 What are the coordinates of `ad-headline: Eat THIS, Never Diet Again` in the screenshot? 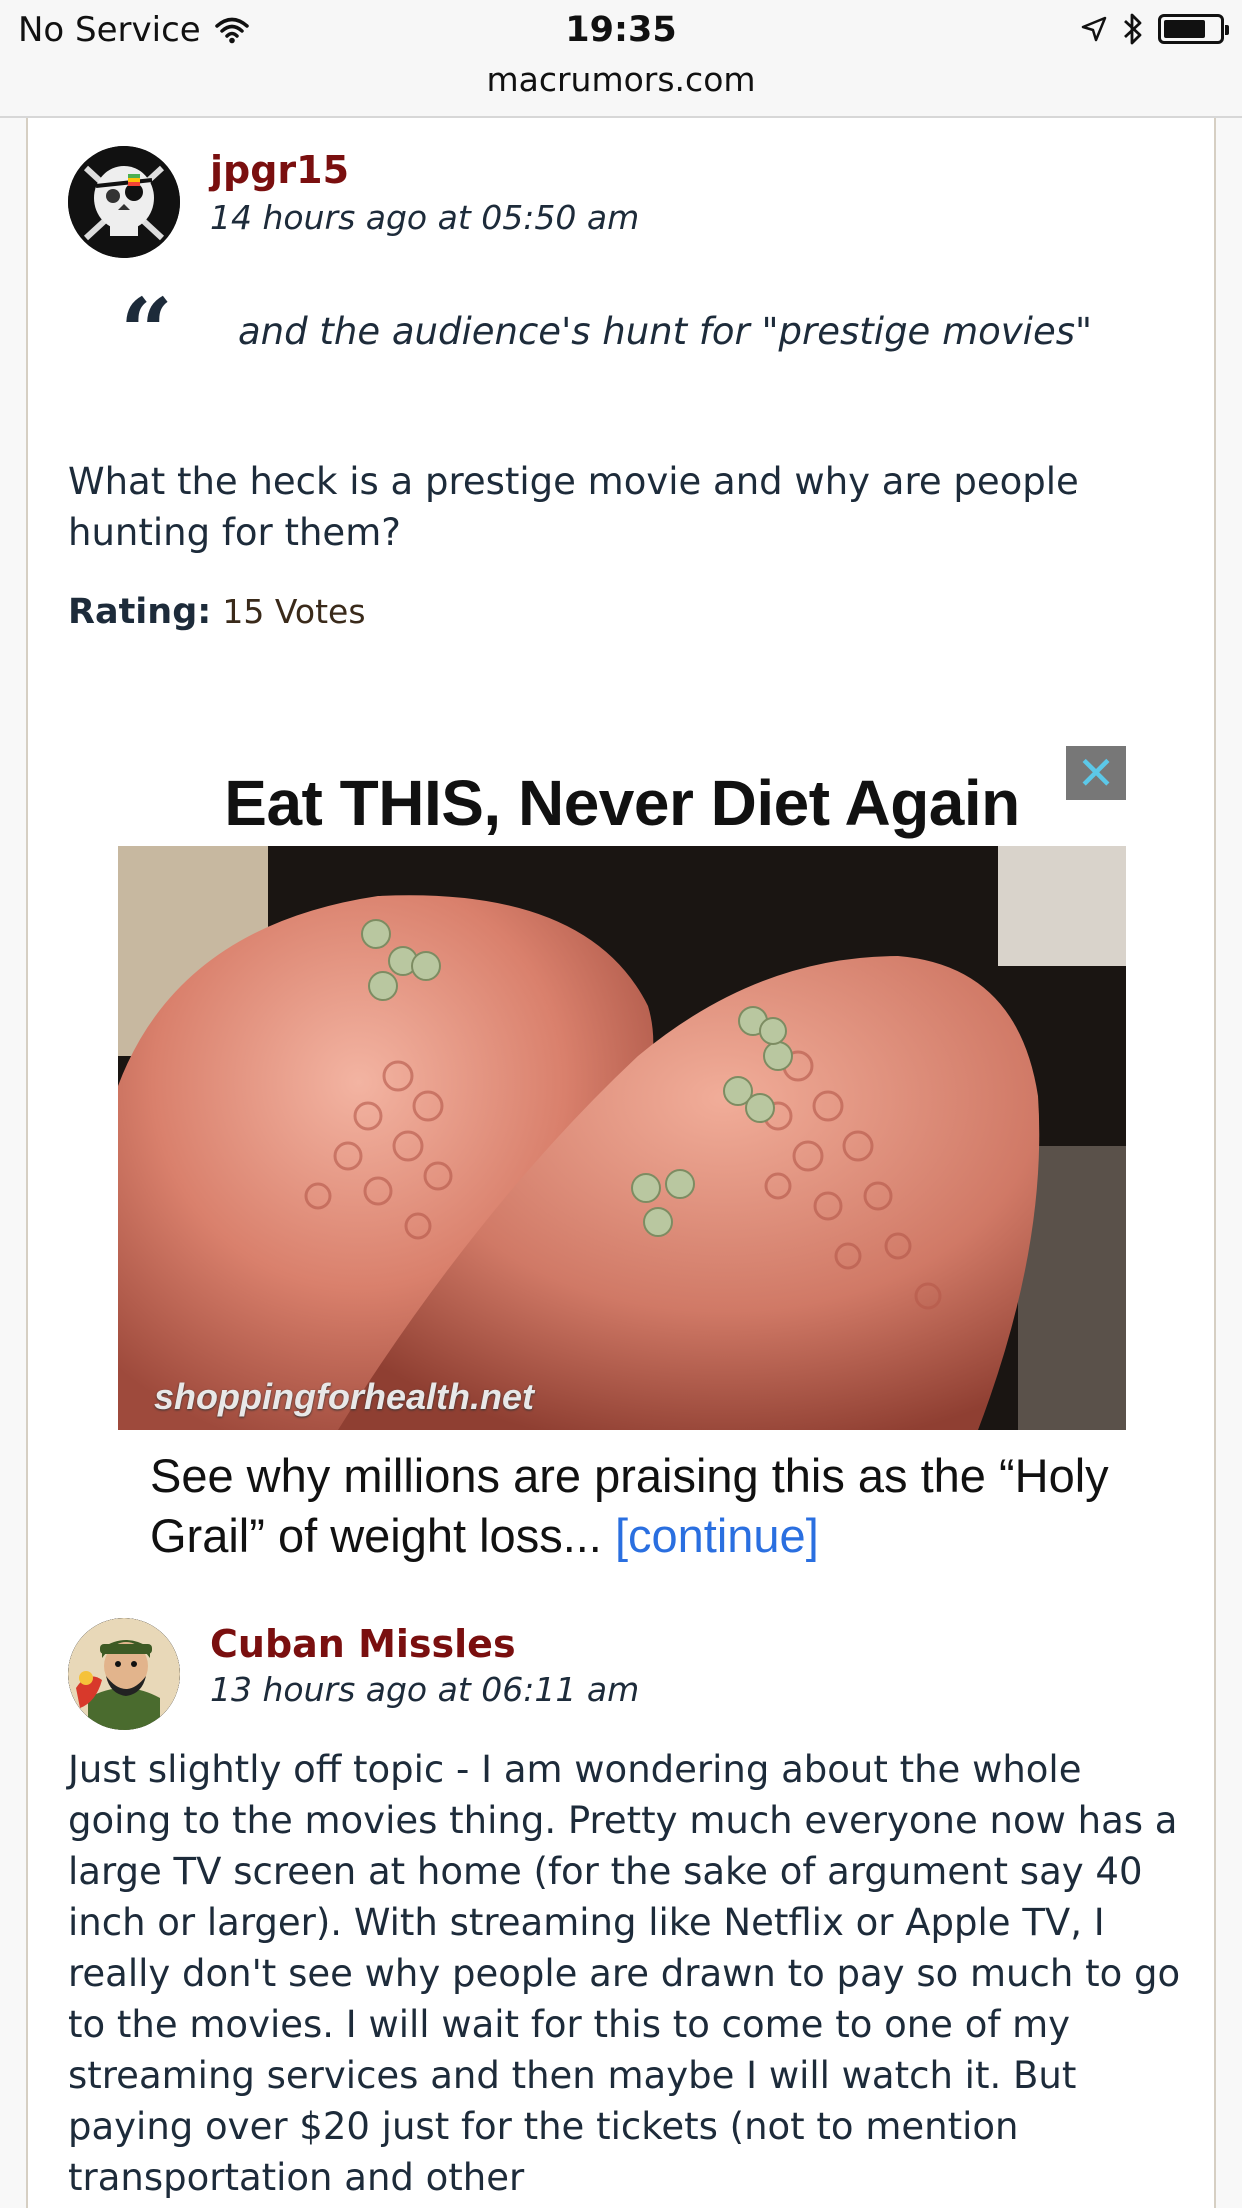 It's located at (622, 803).